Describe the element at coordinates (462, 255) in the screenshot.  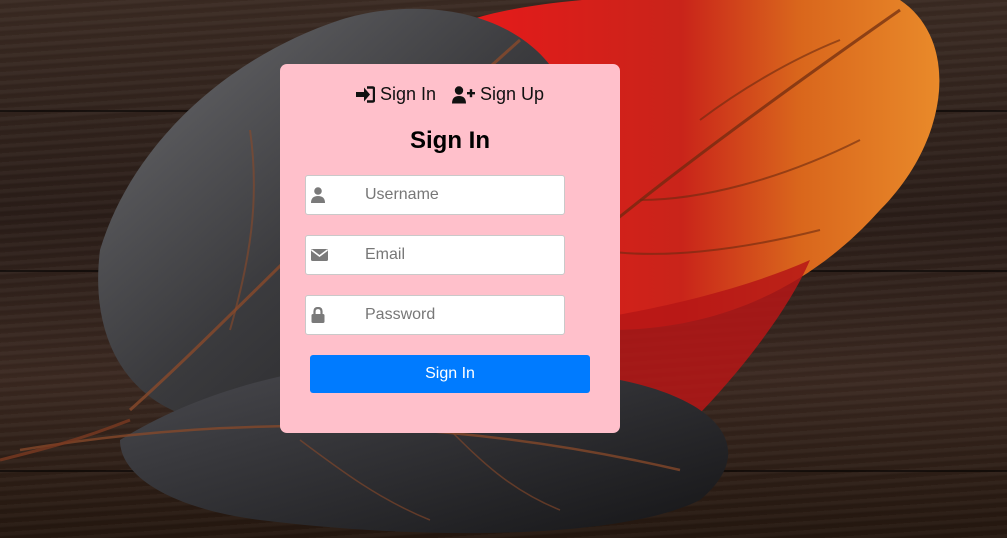
I see `email-input` at that location.